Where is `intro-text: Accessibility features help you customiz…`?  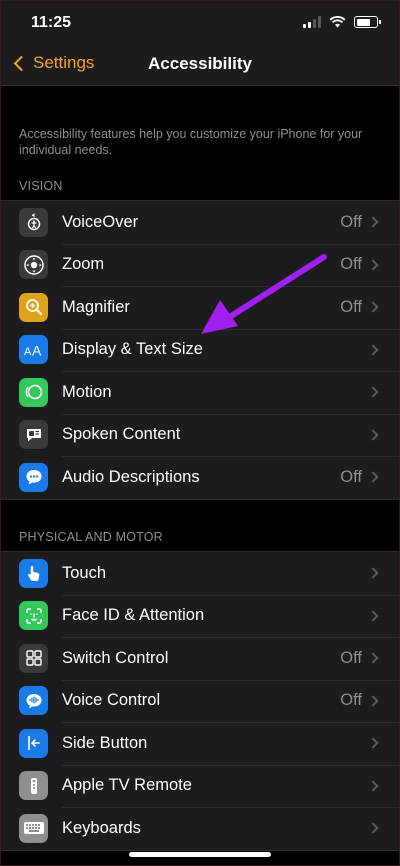 intro-text: Accessibility features help you customiz… is located at coordinates (191, 142).